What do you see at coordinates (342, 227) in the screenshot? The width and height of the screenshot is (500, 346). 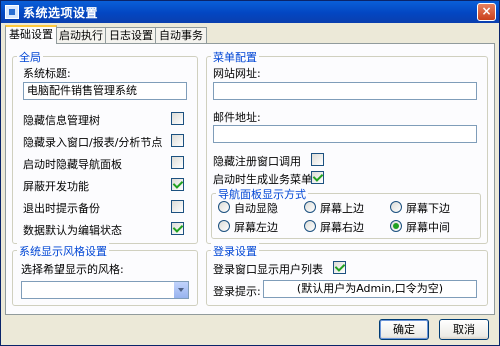 I see `radio-label-screen-right: 屏幕右边` at bounding box center [342, 227].